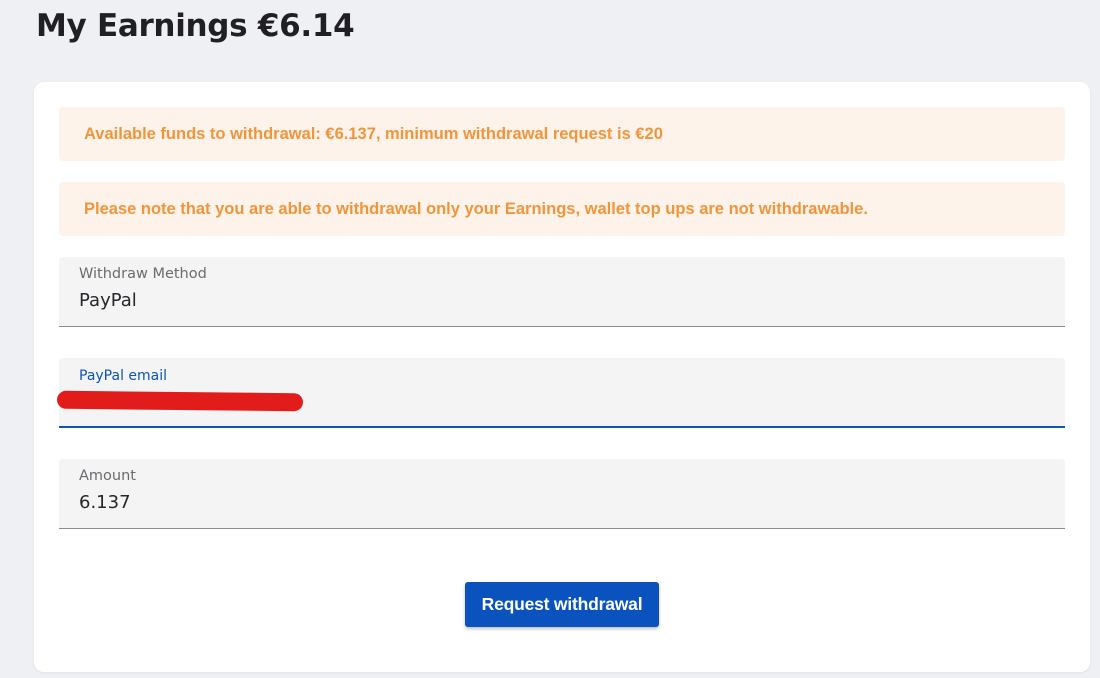  I want to click on amount-input, so click(559, 502).